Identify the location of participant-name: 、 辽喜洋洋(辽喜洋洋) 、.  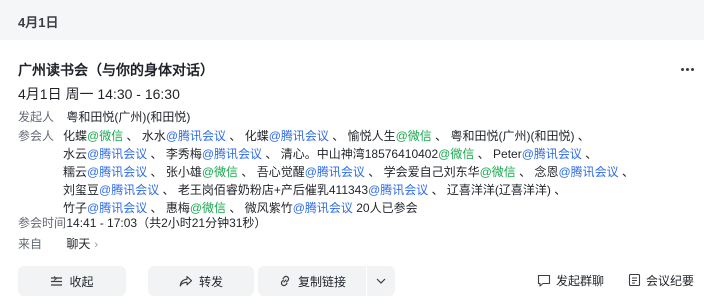
(497, 190).